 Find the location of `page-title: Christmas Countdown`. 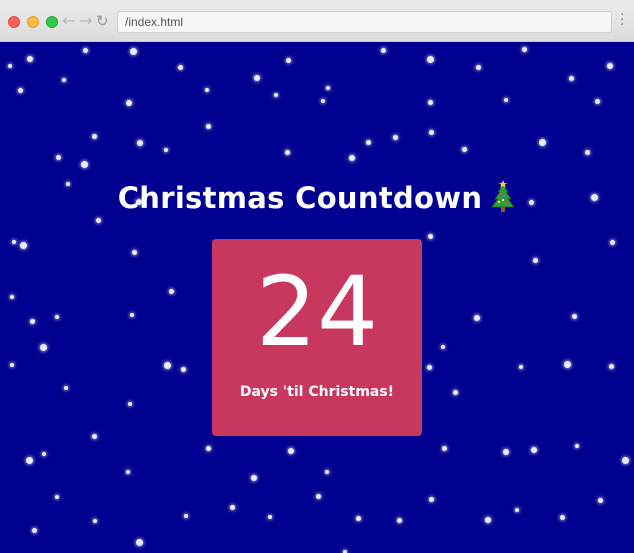

page-title: Christmas Countdown is located at coordinates (317, 197).